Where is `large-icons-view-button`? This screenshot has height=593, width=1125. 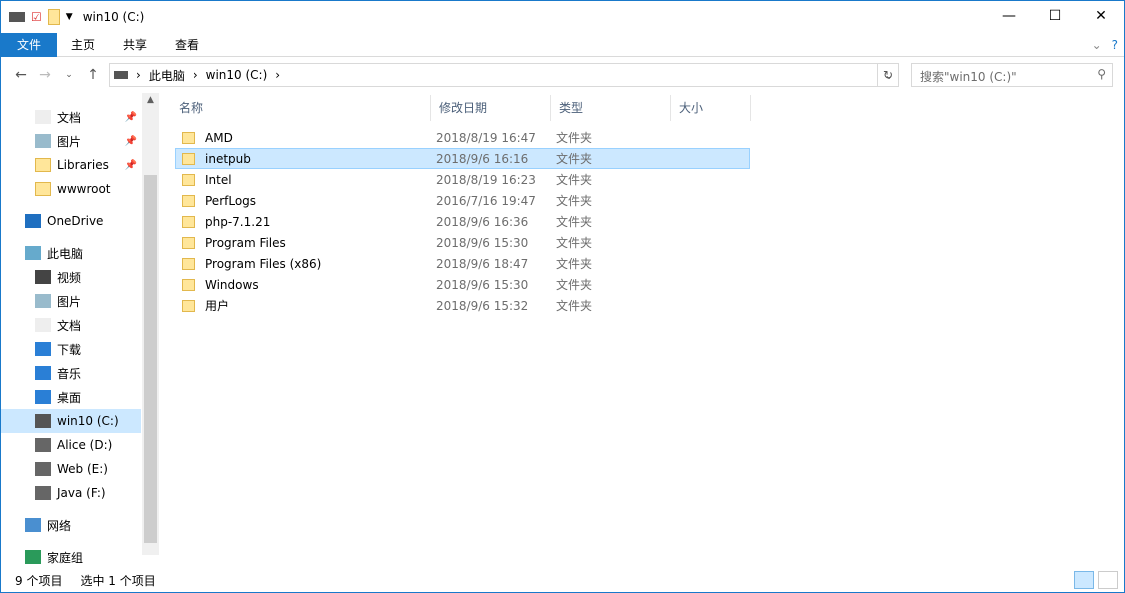 large-icons-view-button is located at coordinates (1108, 580).